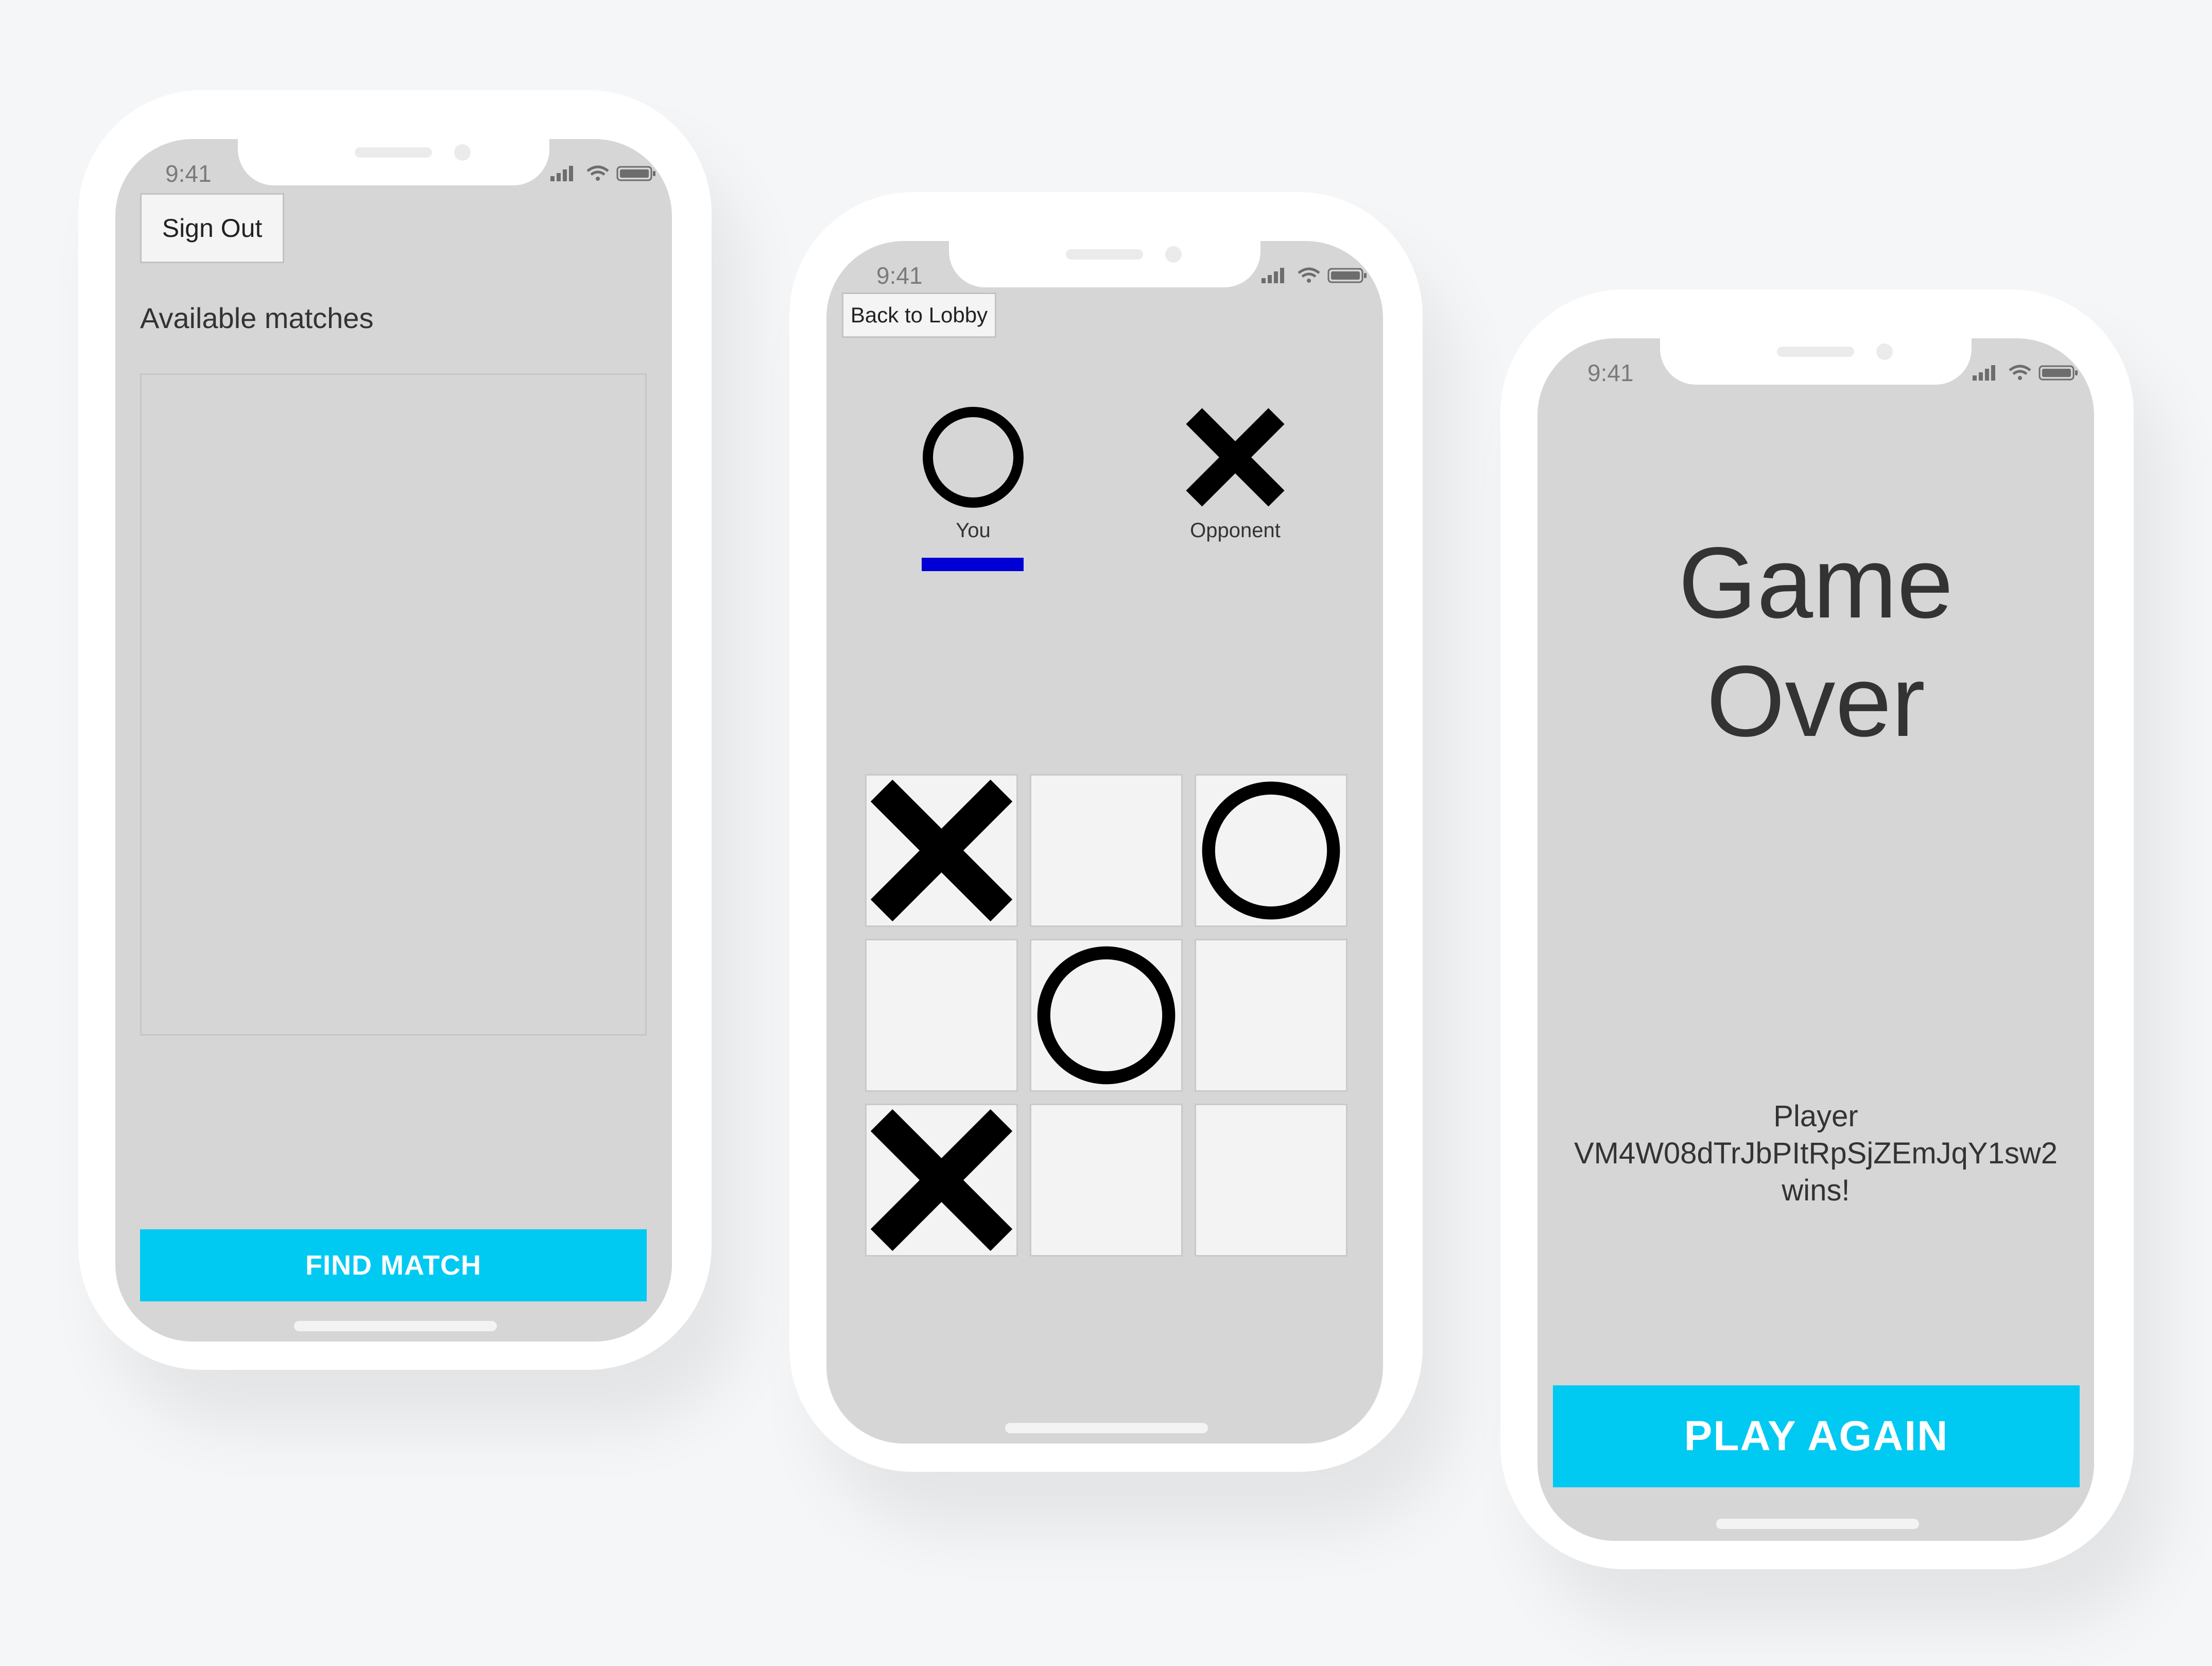 Image resolution: width=2212 pixels, height=1666 pixels. I want to click on available-matches-heading: Available matches, so click(257, 318).